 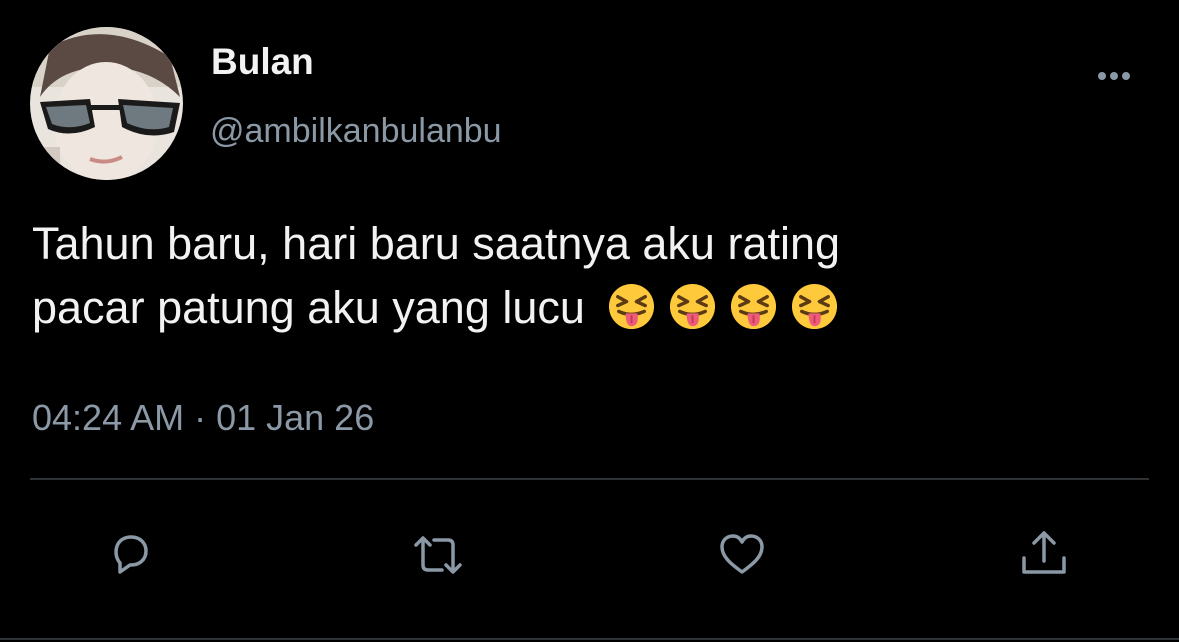 I want to click on retweet-button, so click(x=438, y=555).